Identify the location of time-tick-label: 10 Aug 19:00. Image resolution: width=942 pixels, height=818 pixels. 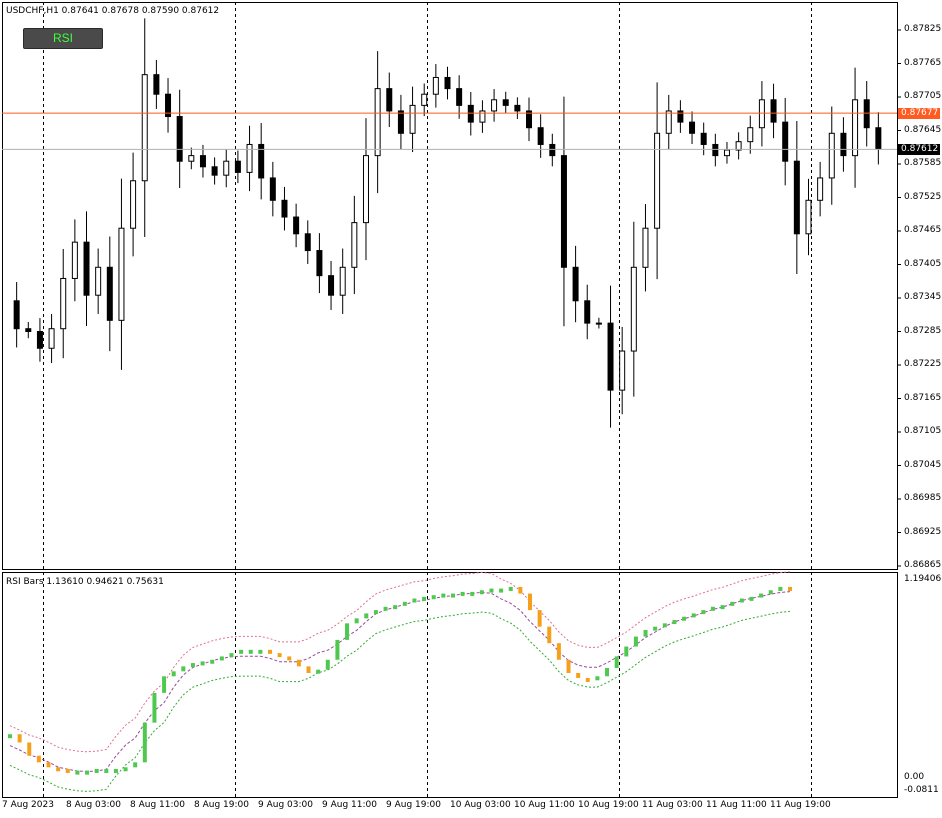
(608, 805).